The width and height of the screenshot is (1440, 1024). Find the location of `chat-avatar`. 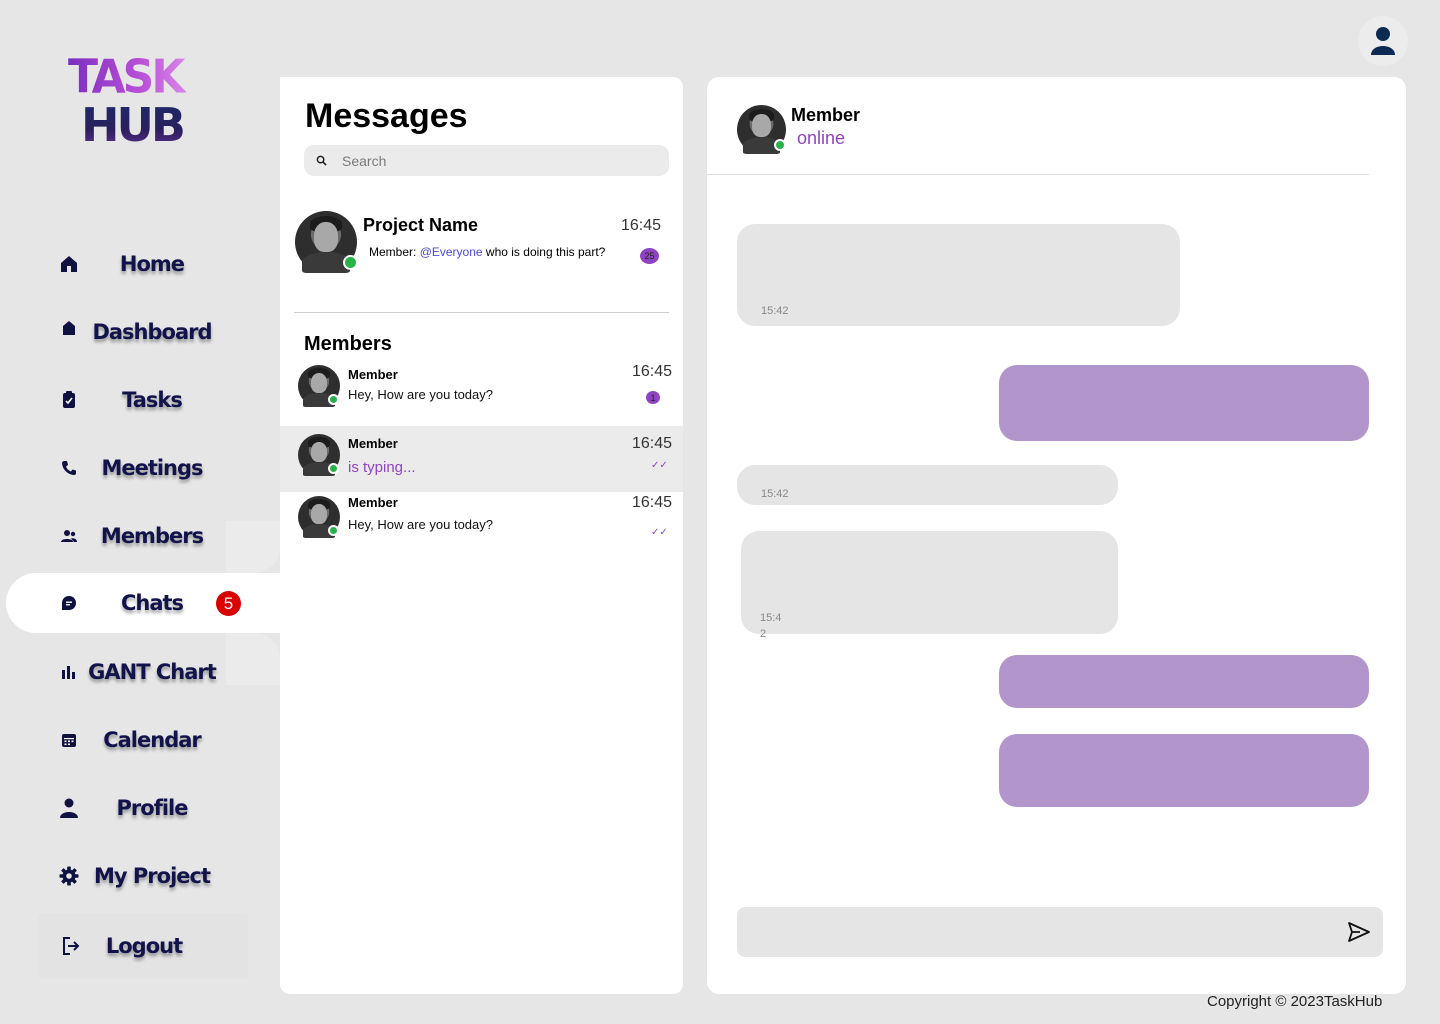

chat-avatar is located at coordinates (761, 129).